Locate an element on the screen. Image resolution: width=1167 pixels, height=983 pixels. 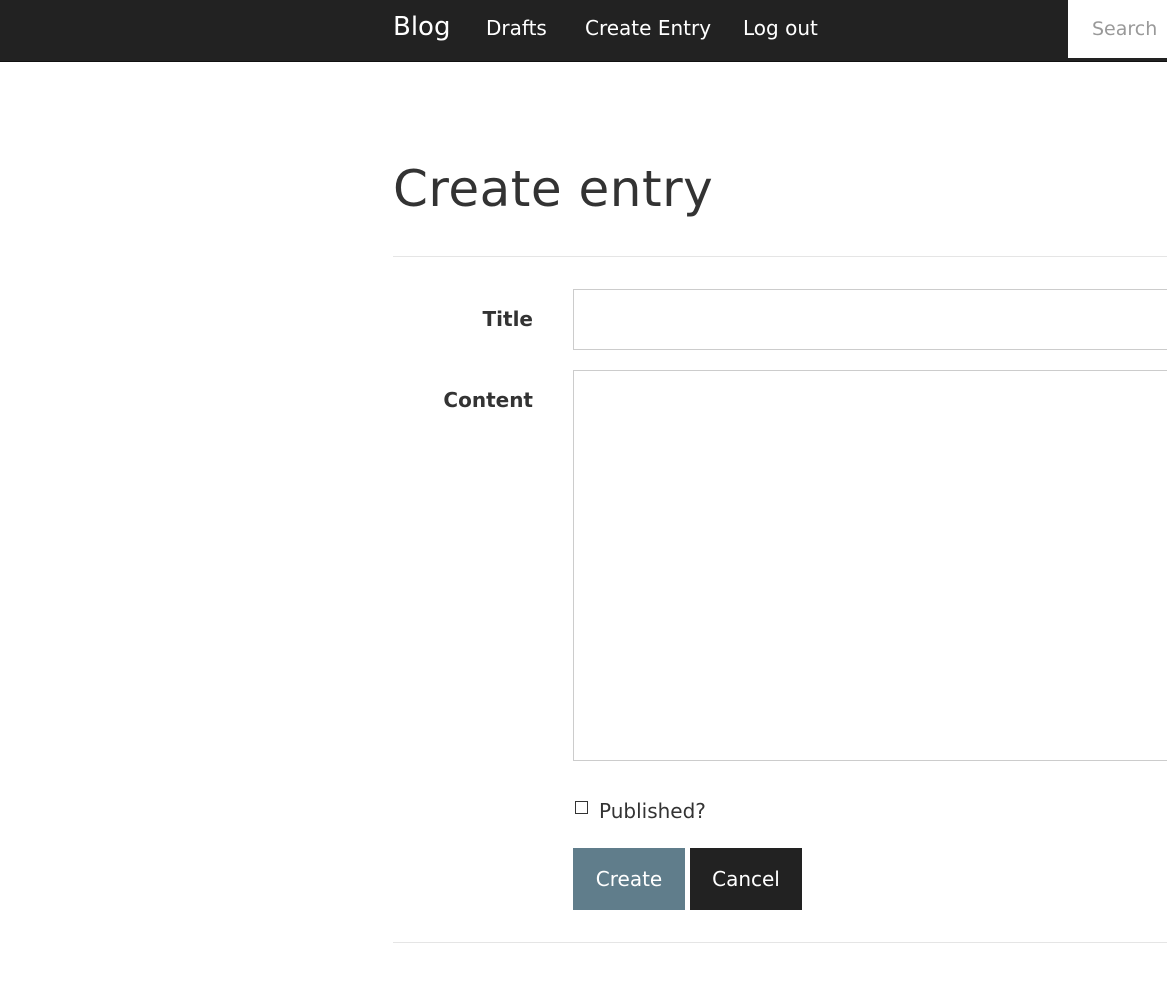
title-input is located at coordinates (870, 319).